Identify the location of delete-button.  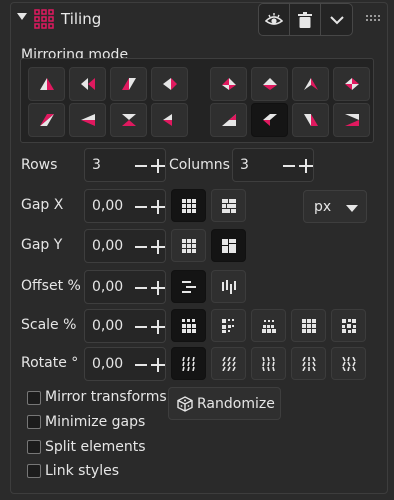
(305, 19).